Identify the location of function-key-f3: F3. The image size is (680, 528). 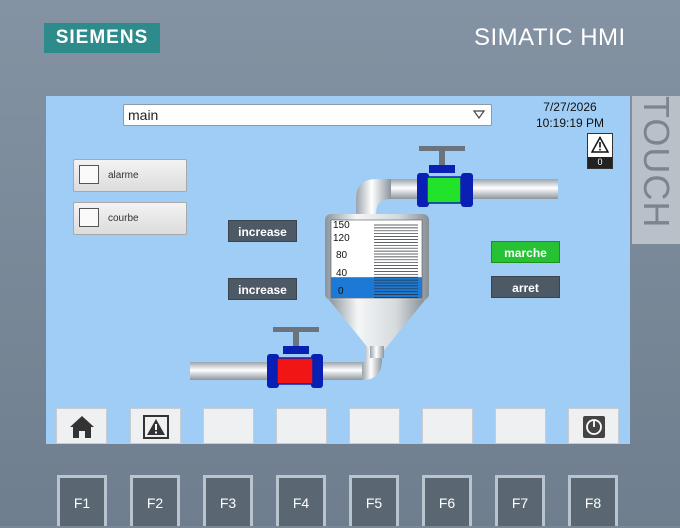
(228, 500).